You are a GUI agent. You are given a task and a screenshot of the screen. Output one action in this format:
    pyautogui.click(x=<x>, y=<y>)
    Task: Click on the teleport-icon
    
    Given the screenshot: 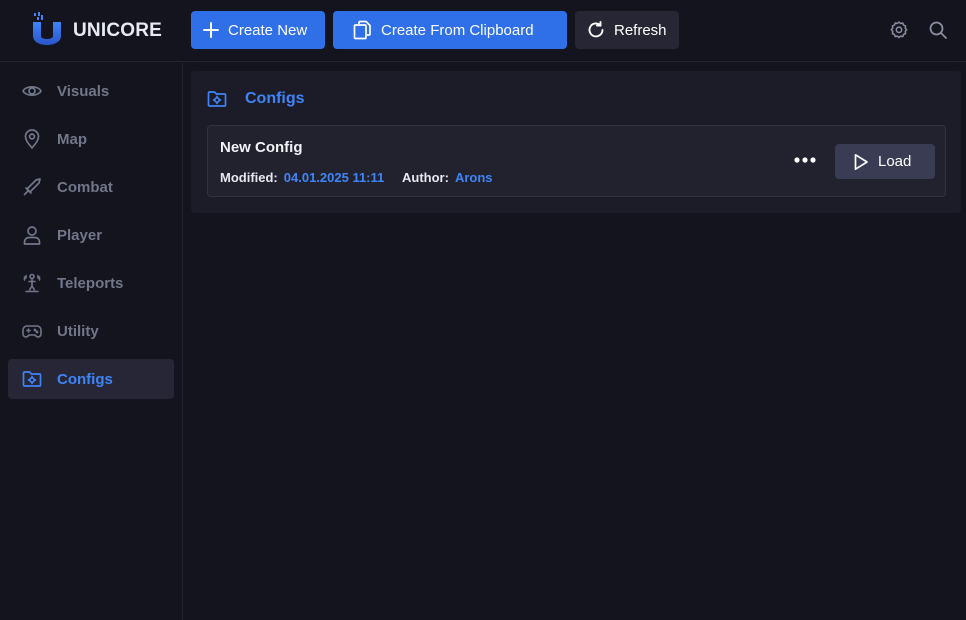 What is the action you would take?
    pyautogui.click(x=32, y=283)
    